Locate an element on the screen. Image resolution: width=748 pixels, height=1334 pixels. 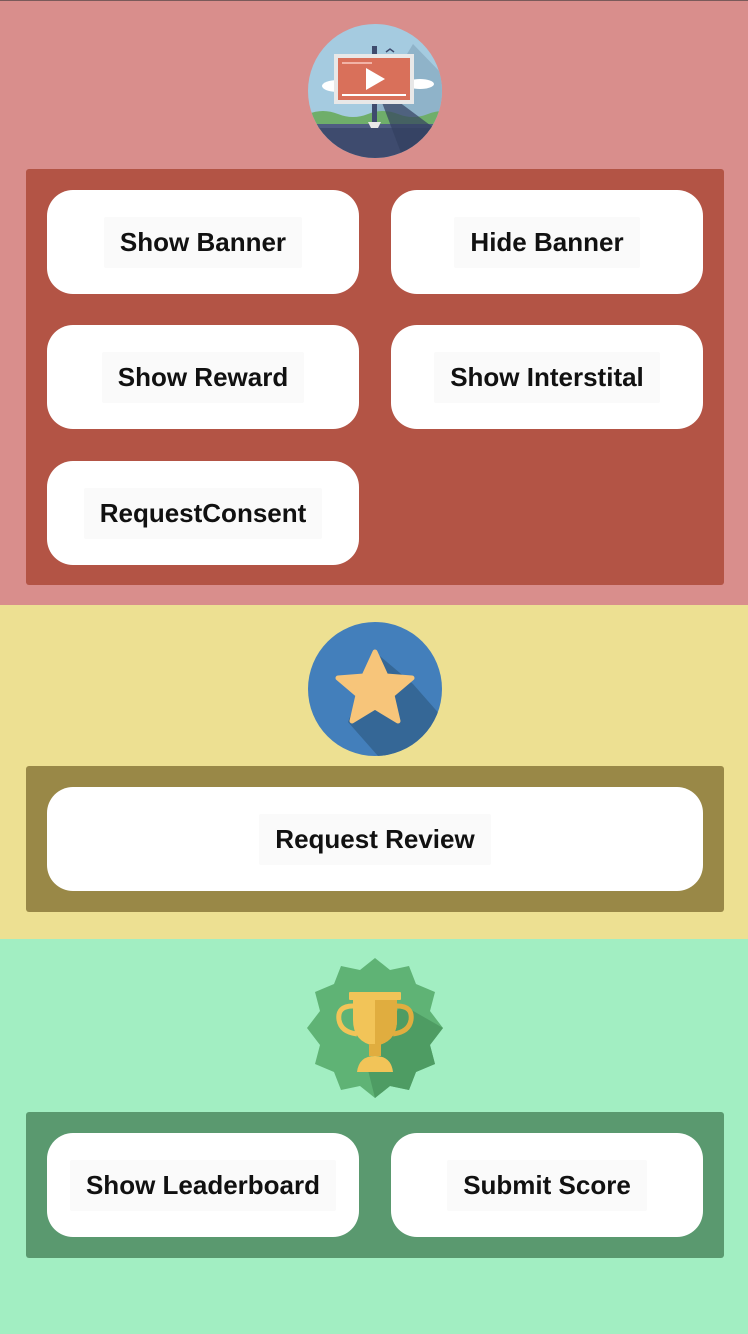
hide-banner-label: Hide Banner is located at coordinates (547, 242).